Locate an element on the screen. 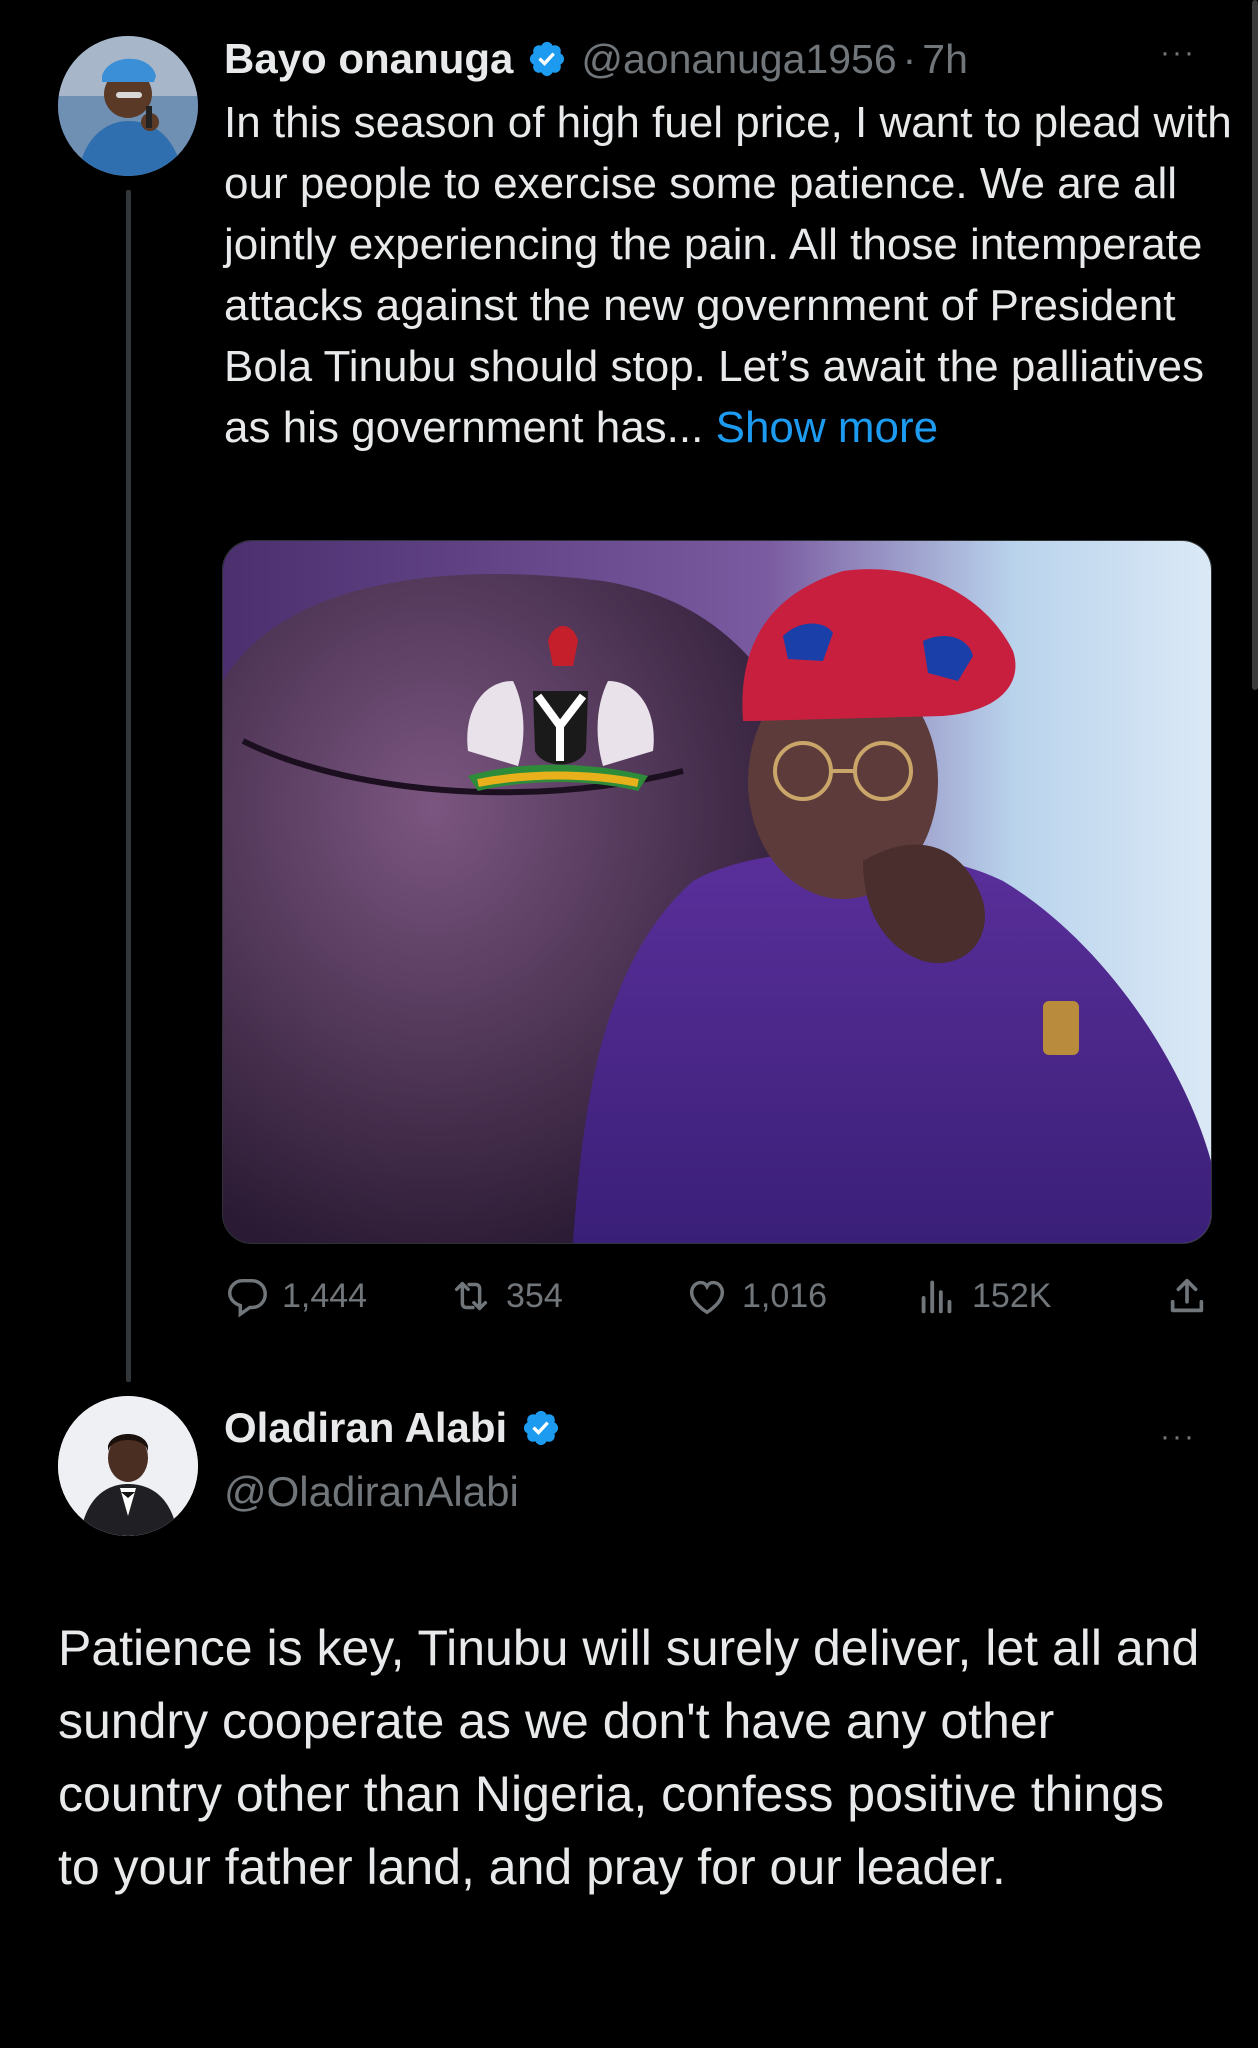 This screenshot has width=1258, height=2048. share-button is located at coordinates (1193, 1296).